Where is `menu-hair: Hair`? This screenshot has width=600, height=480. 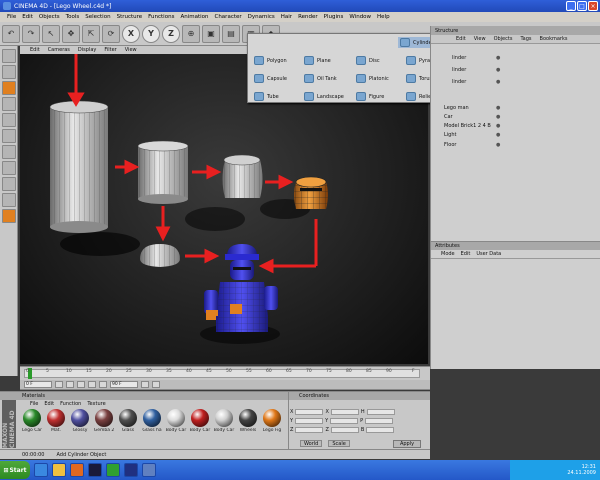
menu-hair: Hair is located at coordinates (286, 17).